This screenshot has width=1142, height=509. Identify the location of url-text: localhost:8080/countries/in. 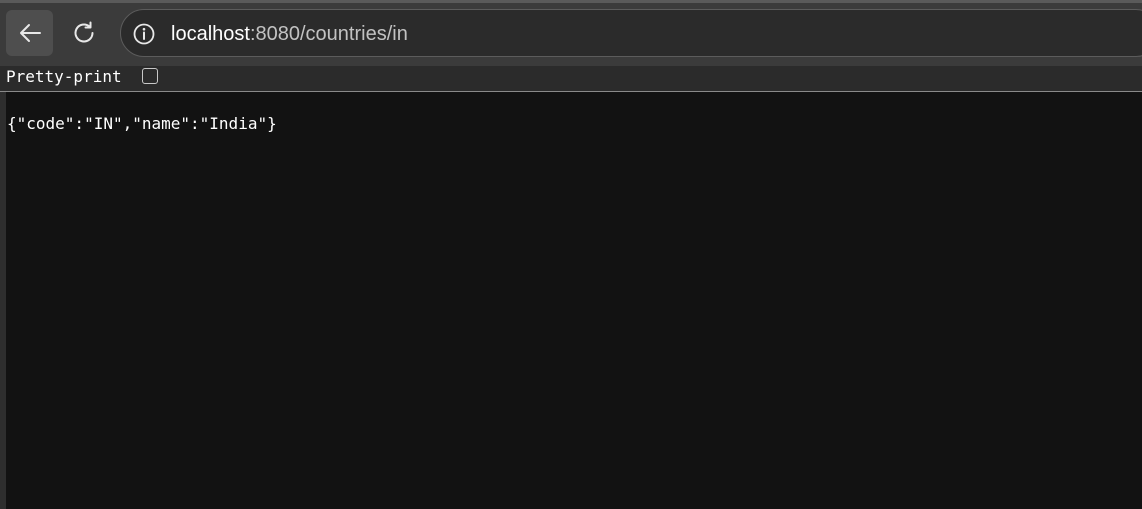
(289, 34).